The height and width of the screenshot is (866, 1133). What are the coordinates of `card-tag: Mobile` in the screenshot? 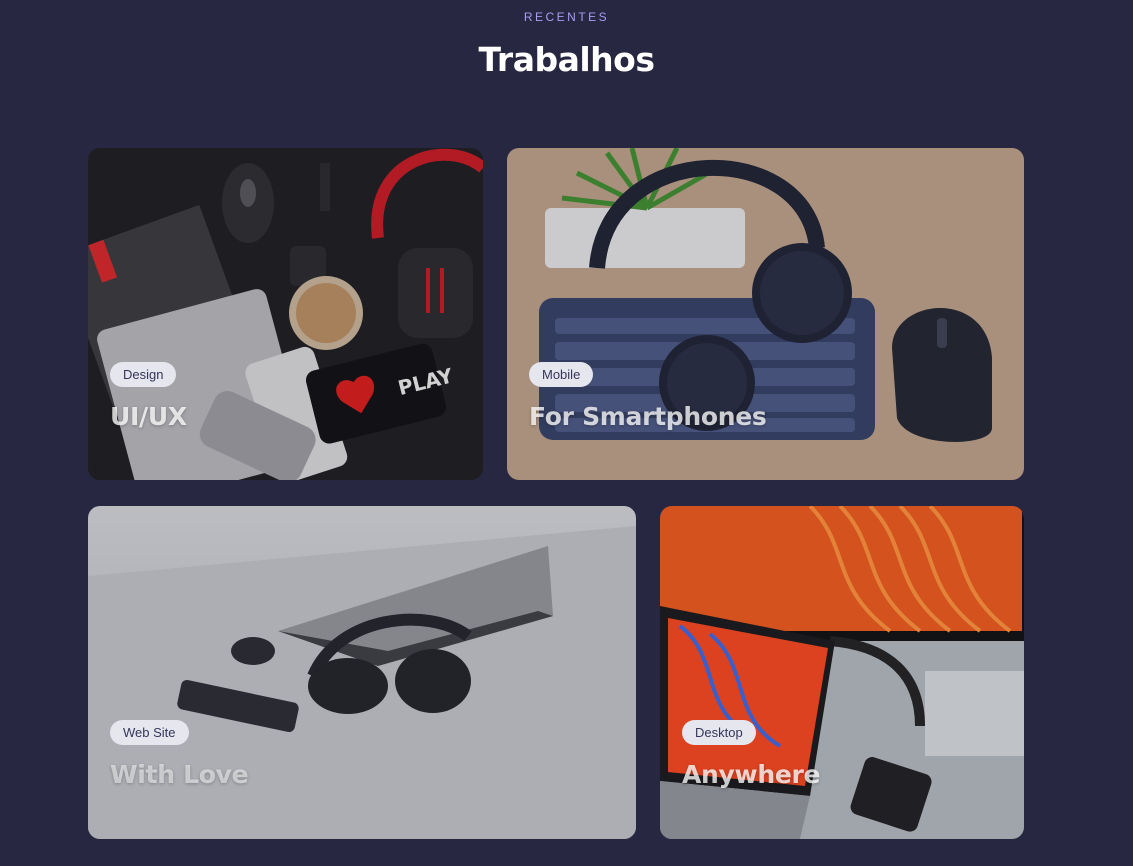 It's located at (561, 374).